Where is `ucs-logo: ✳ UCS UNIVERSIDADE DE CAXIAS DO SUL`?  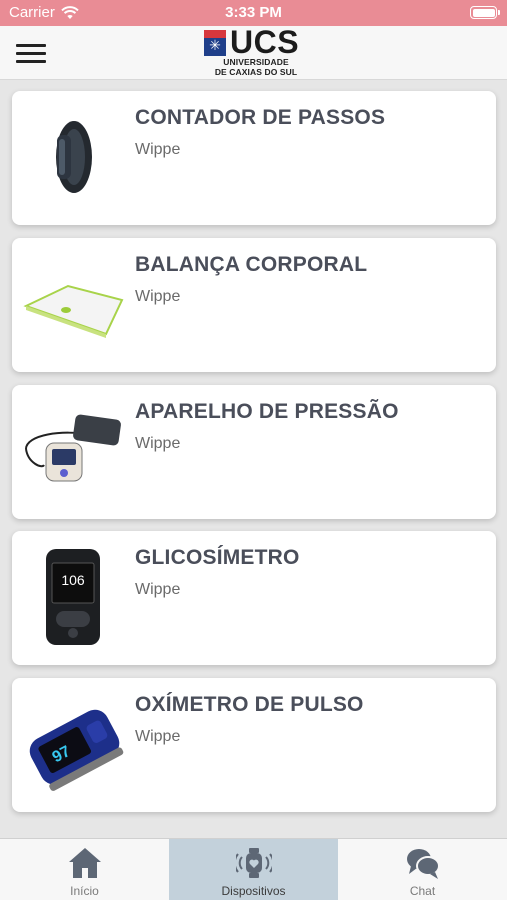
ucs-logo: ✳ UCS UNIVERSIDADE DE CAXIAS DO SUL is located at coordinates (256, 51).